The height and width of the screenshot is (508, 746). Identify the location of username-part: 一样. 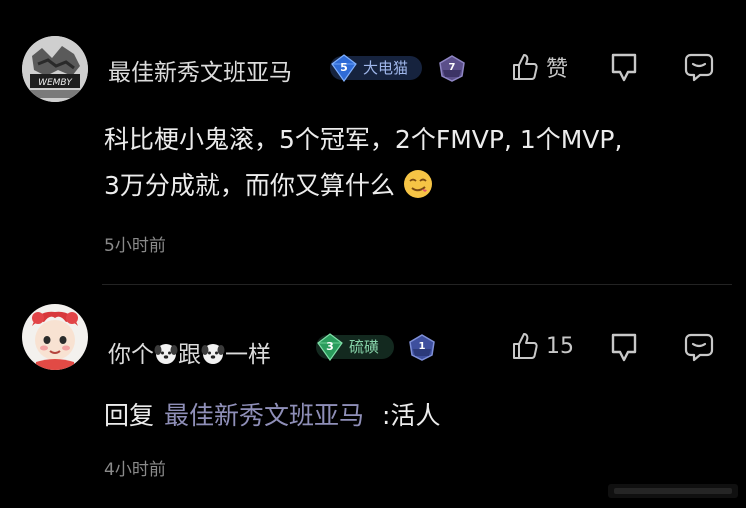
(248, 355).